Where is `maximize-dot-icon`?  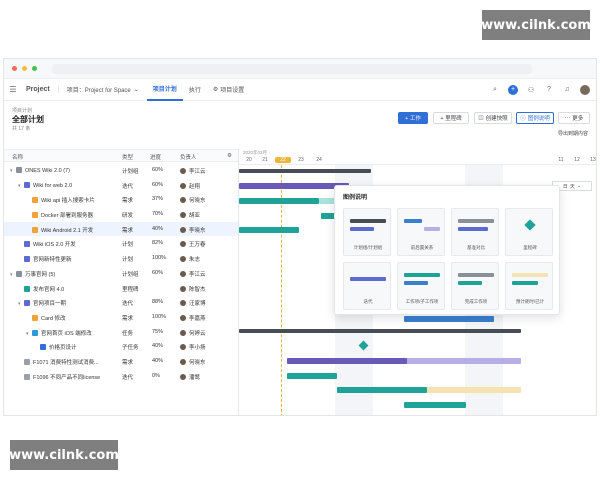 maximize-dot-icon is located at coordinates (34, 68).